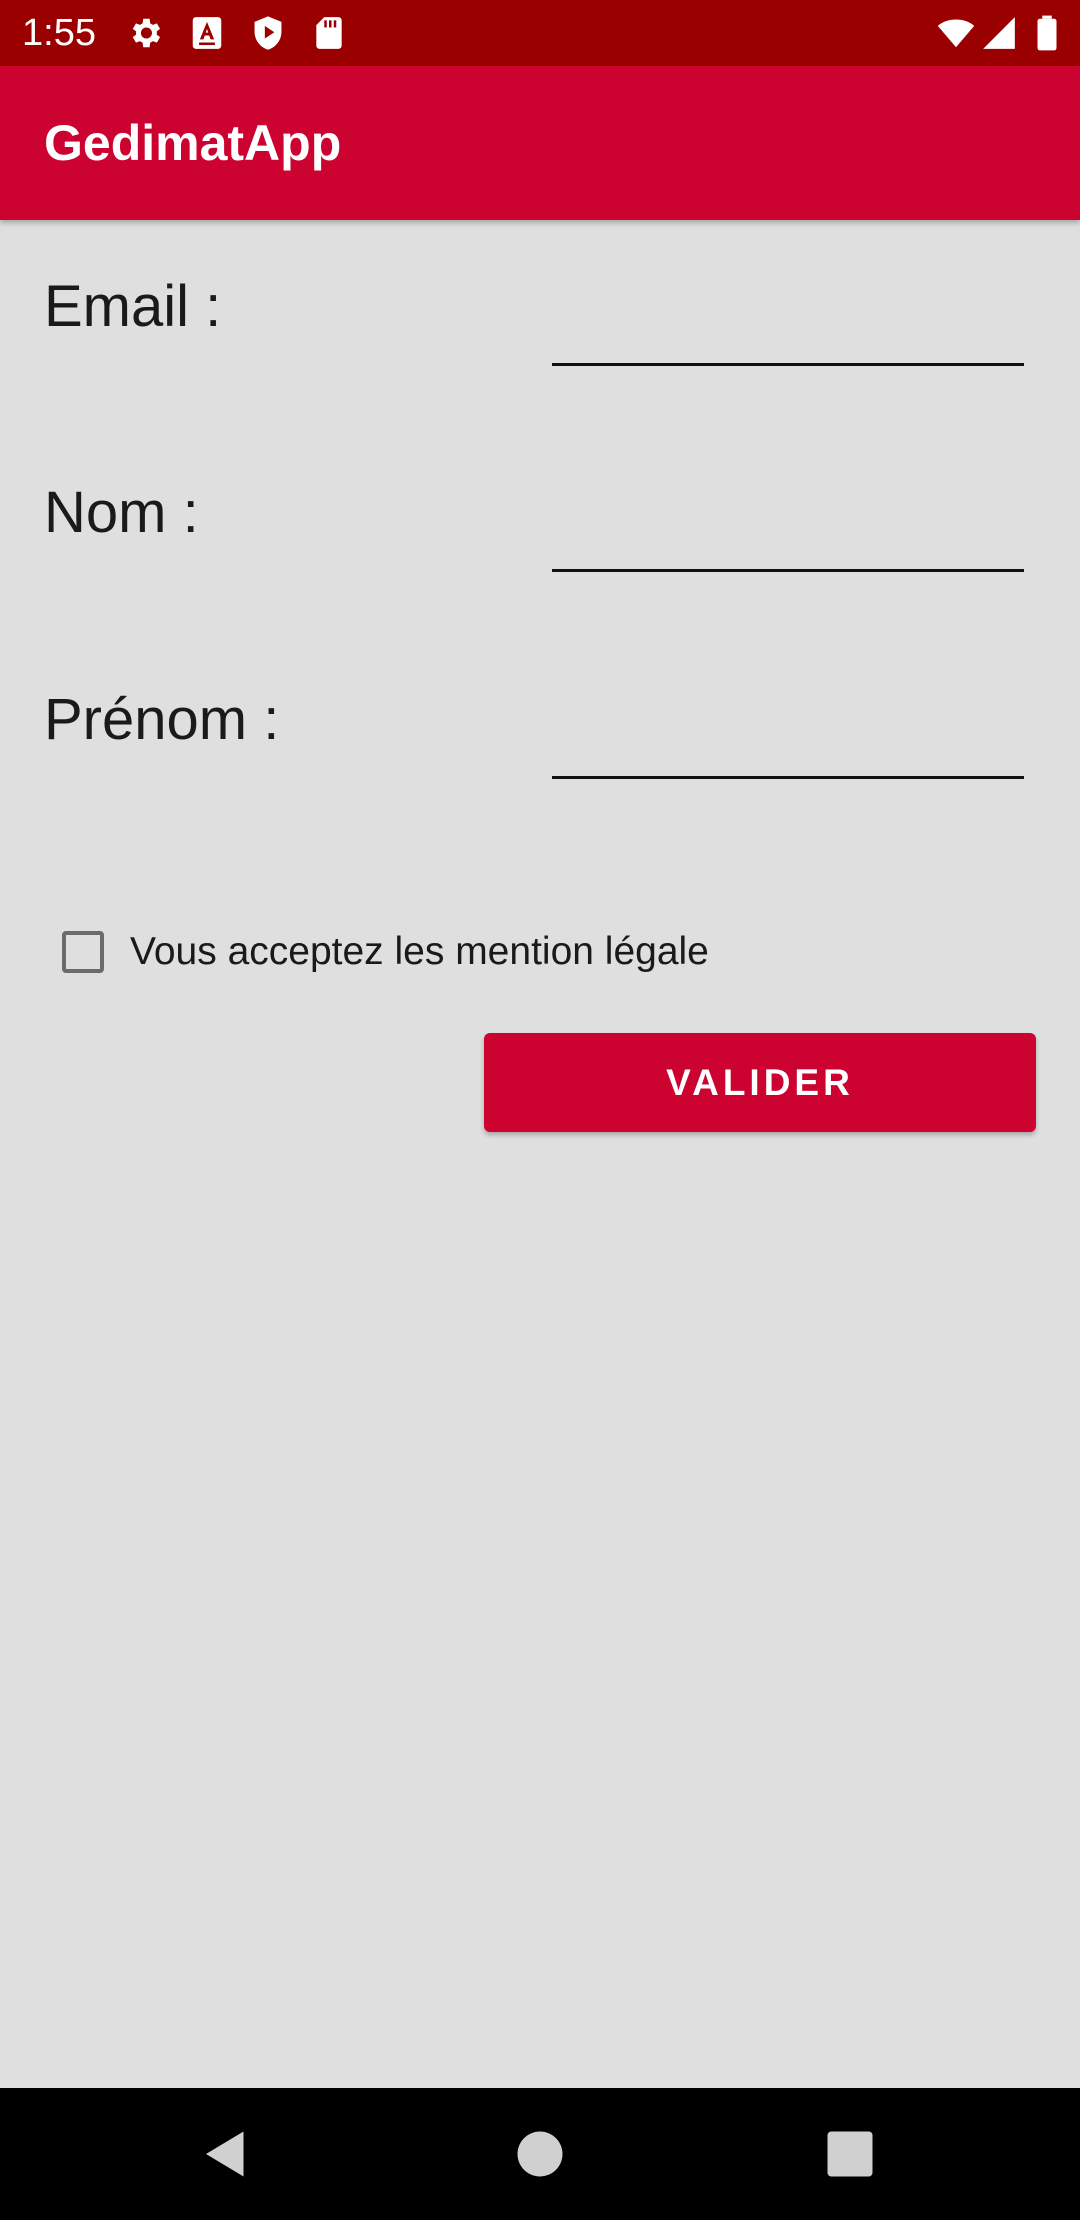 The width and height of the screenshot is (1080, 2220). What do you see at coordinates (788, 537) in the screenshot?
I see `nom-field` at bounding box center [788, 537].